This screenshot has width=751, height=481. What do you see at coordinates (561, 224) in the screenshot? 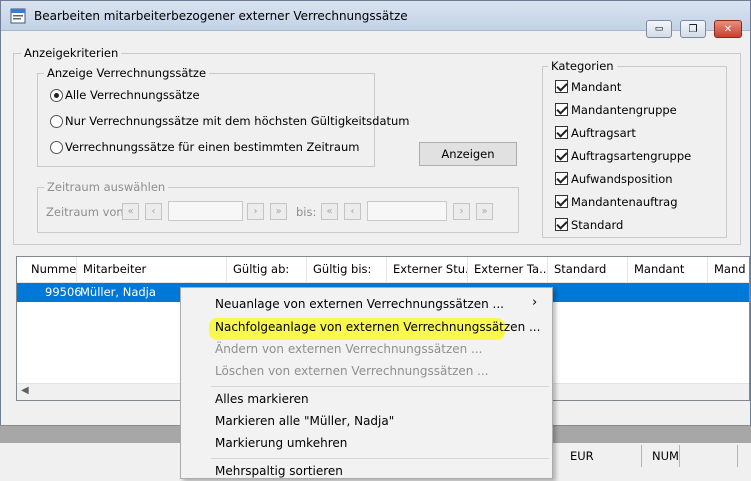
I see `category-checkbox-standard` at bounding box center [561, 224].